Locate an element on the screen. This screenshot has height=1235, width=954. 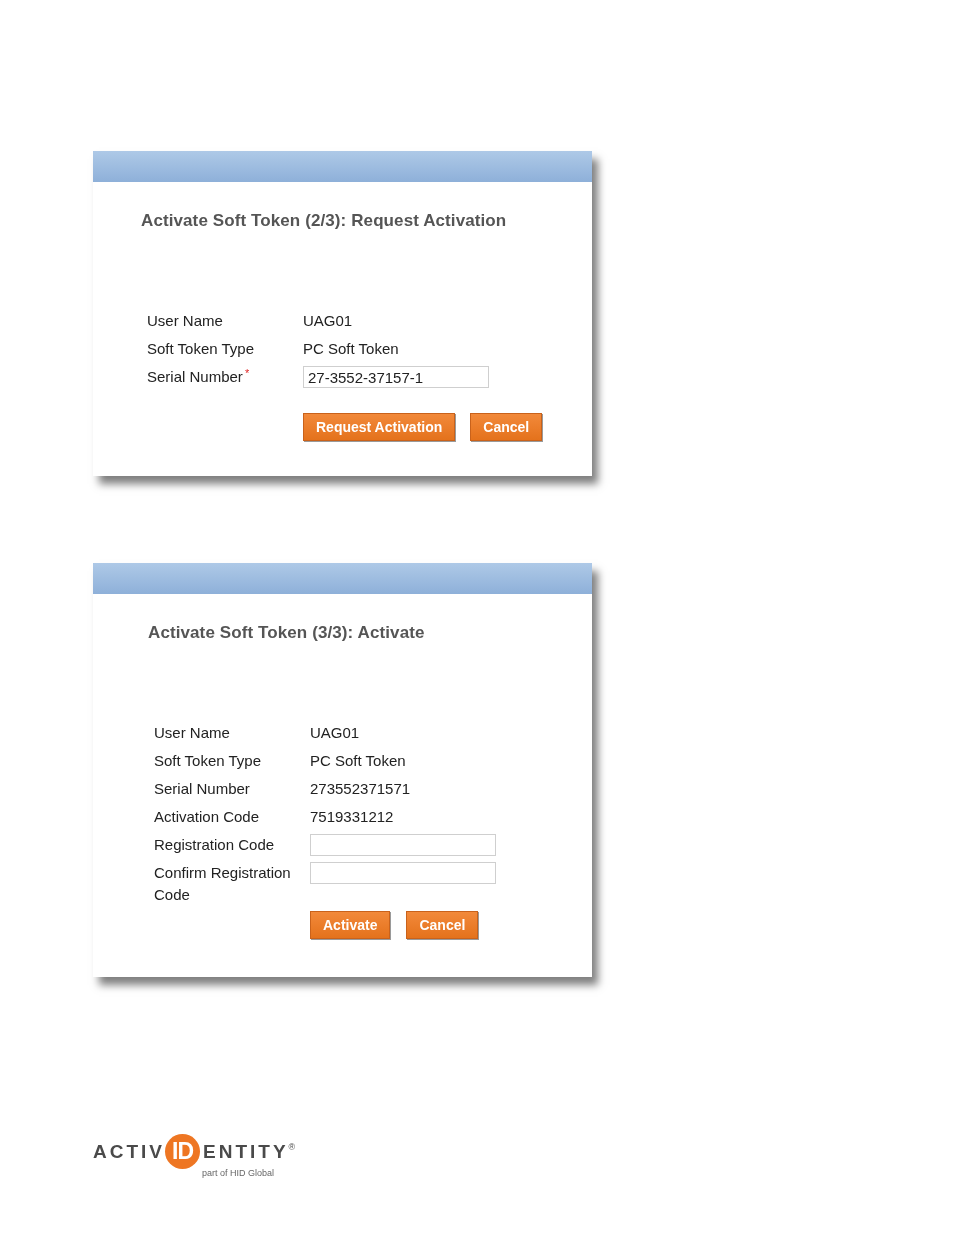
field-value: 273552371571 is located at coordinates (360, 789).